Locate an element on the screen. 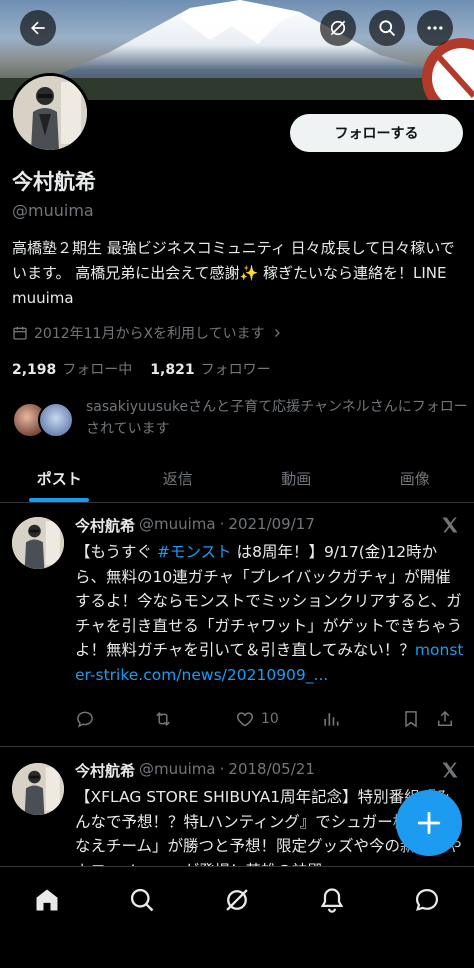 The width and height of the screenshot is (474, 968). calendar-icon is located at coordinates (20, 333).